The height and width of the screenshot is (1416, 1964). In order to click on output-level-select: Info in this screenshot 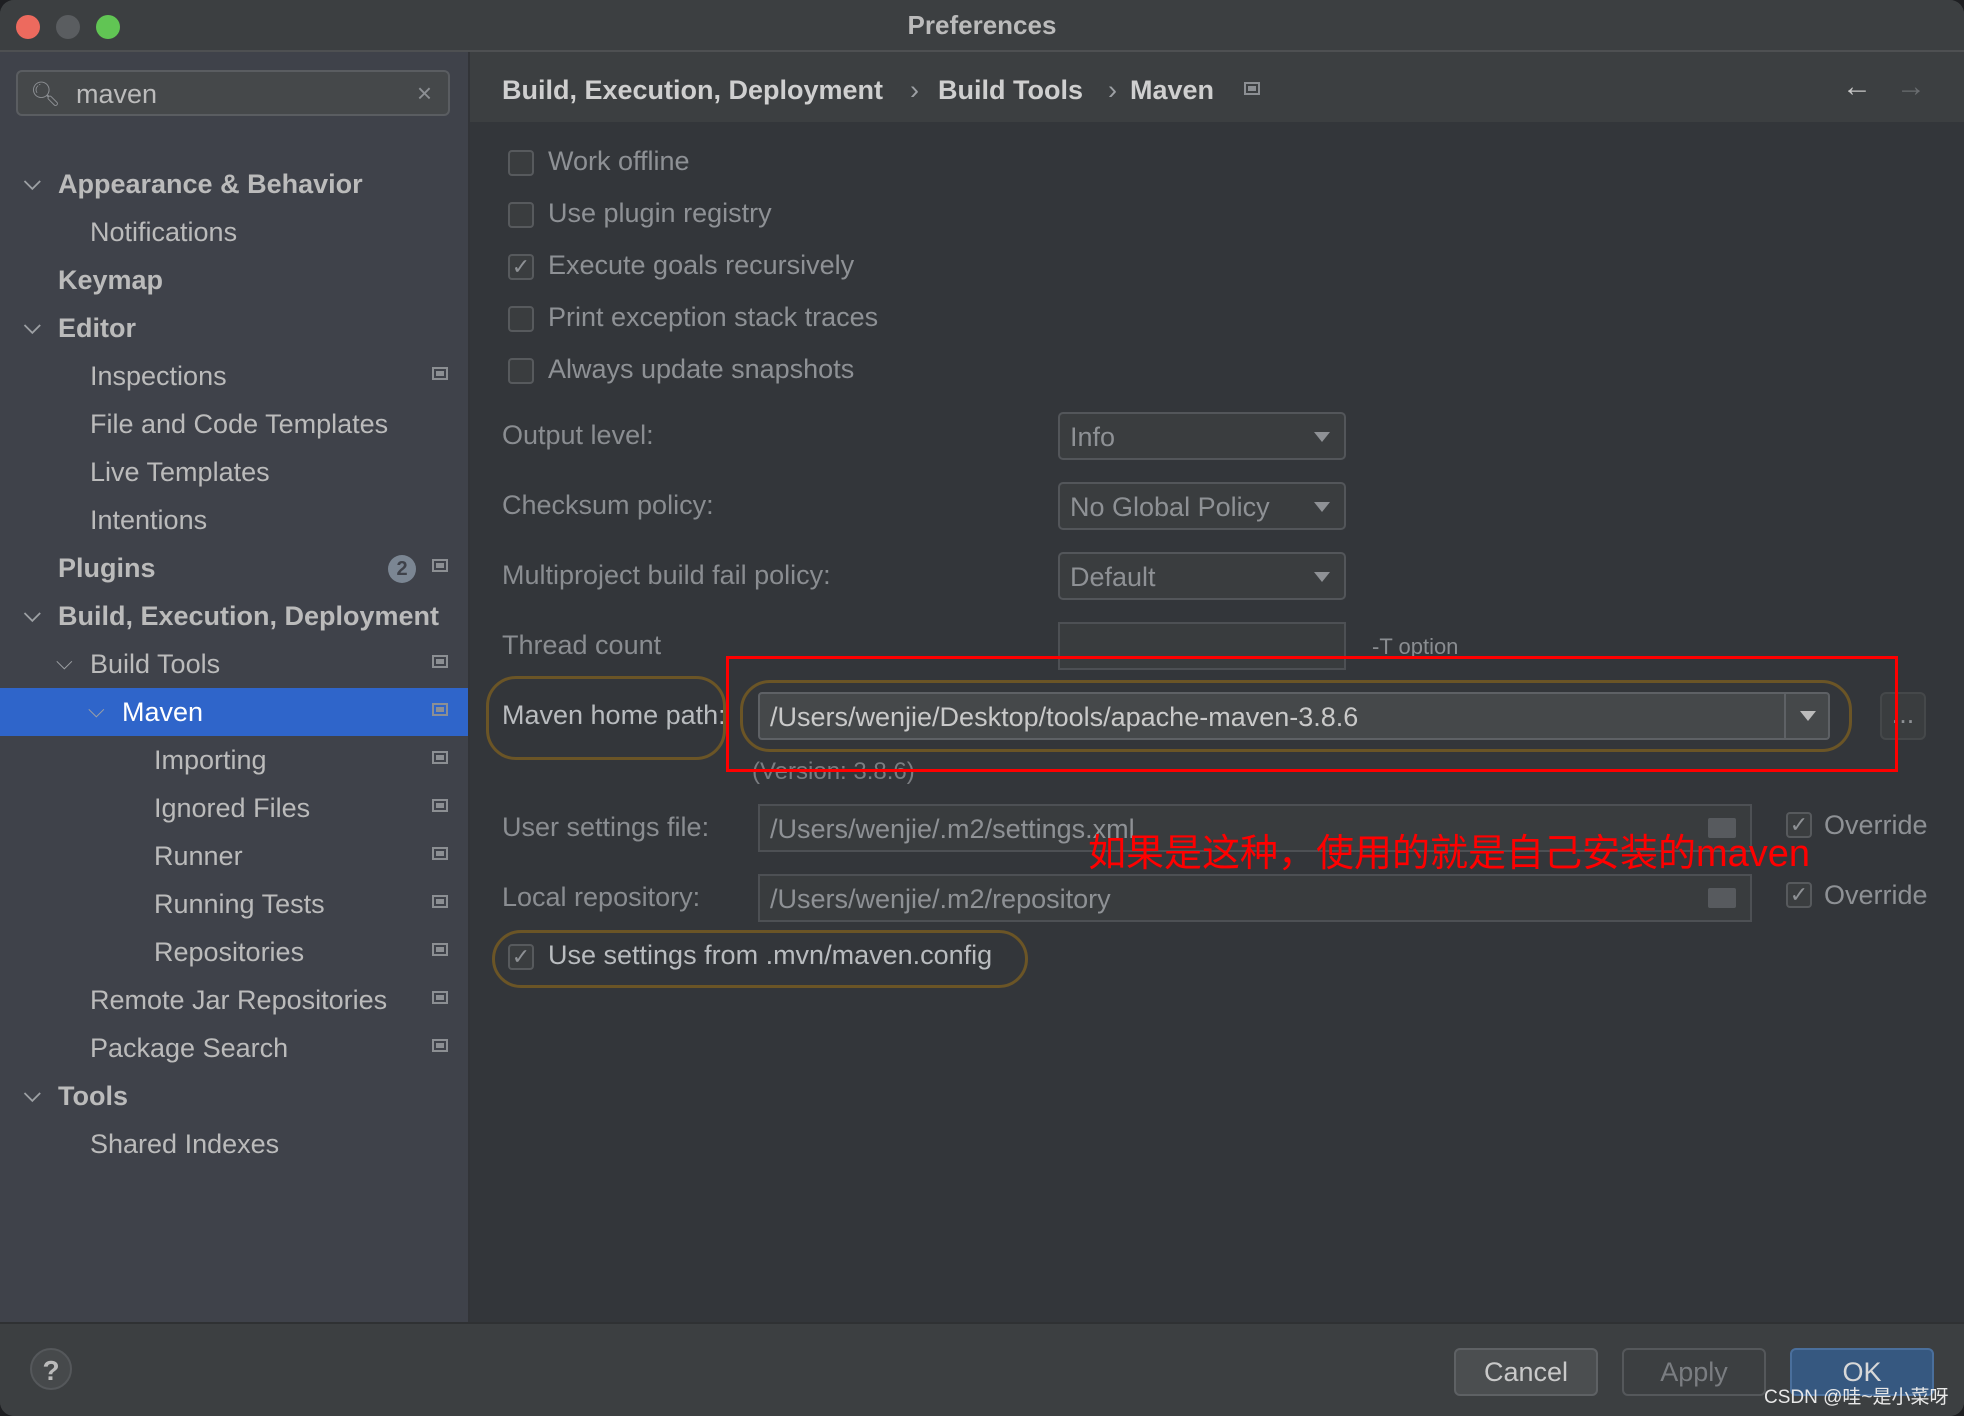, I will do `click(1202, 436)`.